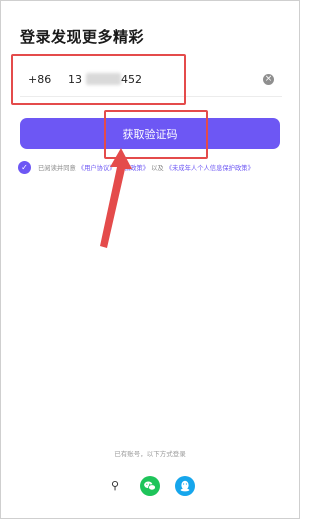 This screenshot has width=320, height=519. What do you see at coordinates (24, 167) in the screenshot?
I see `check-icon: ✓` at bounding box center [24, 167].